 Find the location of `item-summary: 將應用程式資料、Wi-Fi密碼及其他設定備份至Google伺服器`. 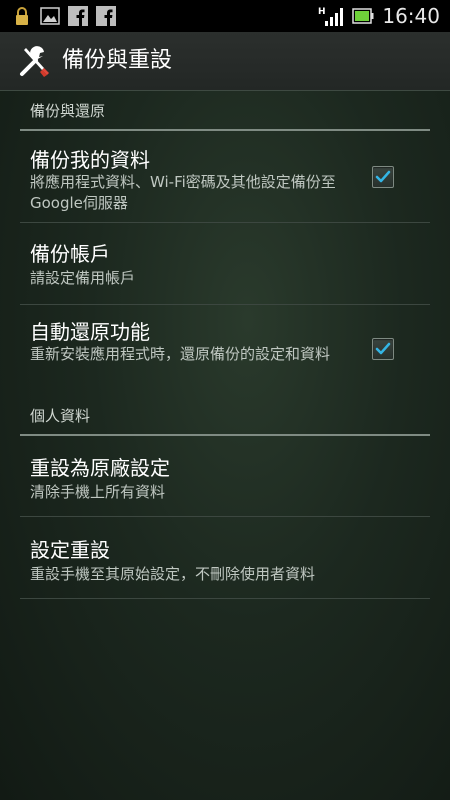

item-summary: 將應用程式資料、Wi-Fi密碼及其他設定備份至Google伺服器 is located at coordinates (183, 192).